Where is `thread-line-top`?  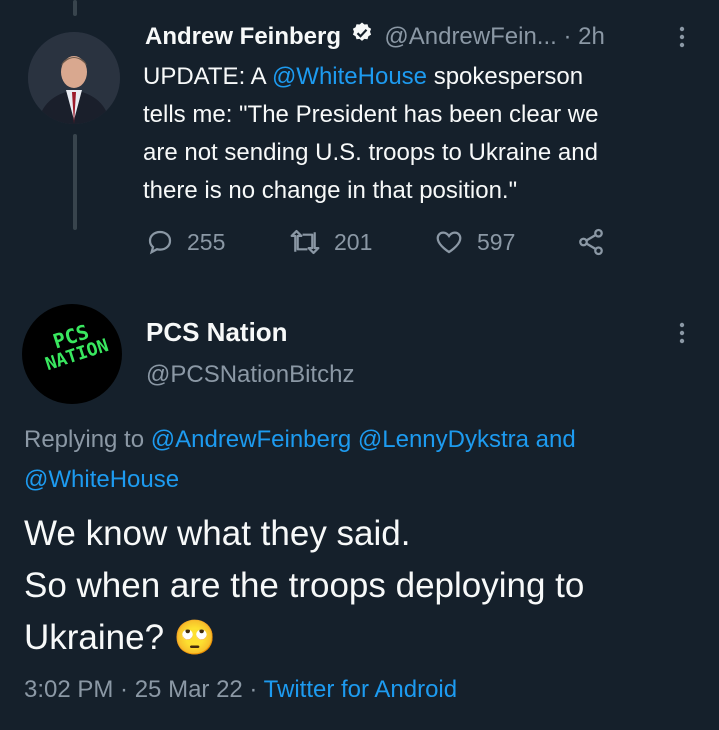
thread-line-top is located at coordinates (75, 8).